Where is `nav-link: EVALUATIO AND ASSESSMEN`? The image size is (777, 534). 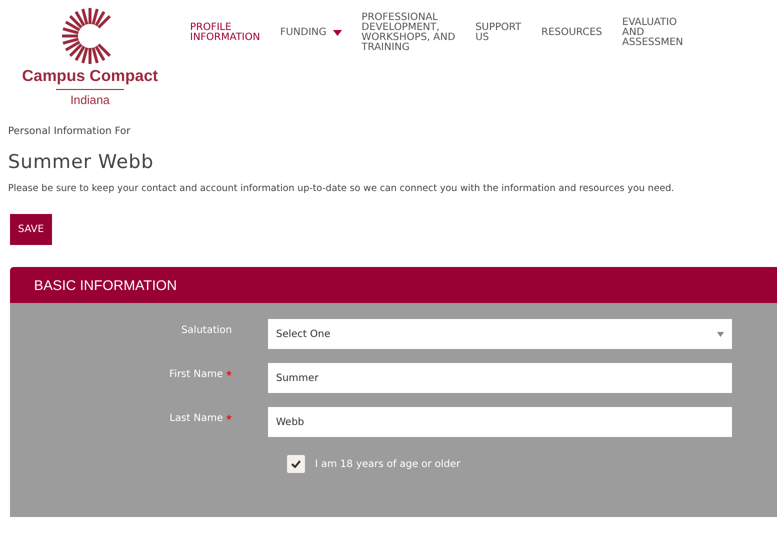 nav-link: EVALUATIO AND ASSESSMEN is located at coordinates (653, 33).